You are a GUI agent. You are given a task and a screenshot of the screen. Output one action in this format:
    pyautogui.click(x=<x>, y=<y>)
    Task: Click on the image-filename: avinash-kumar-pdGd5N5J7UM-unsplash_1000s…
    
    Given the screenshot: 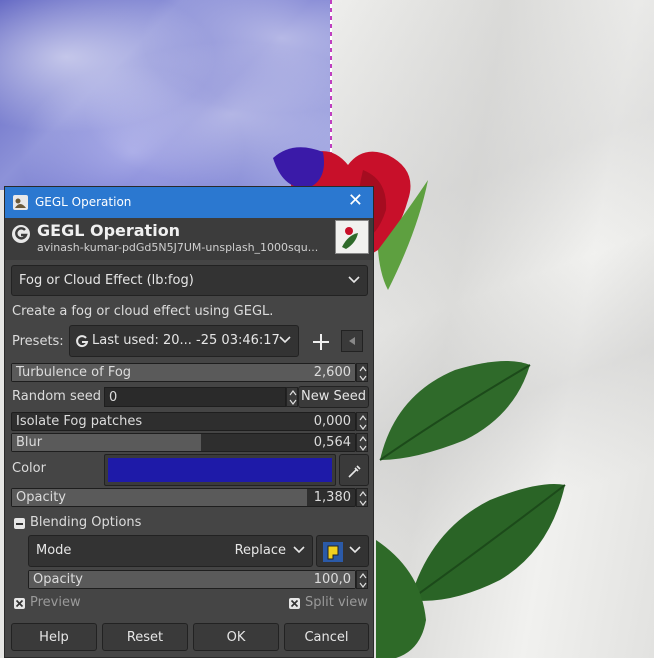 What is the action you would take?
    pyautogui.click(x=178, y=247)
    